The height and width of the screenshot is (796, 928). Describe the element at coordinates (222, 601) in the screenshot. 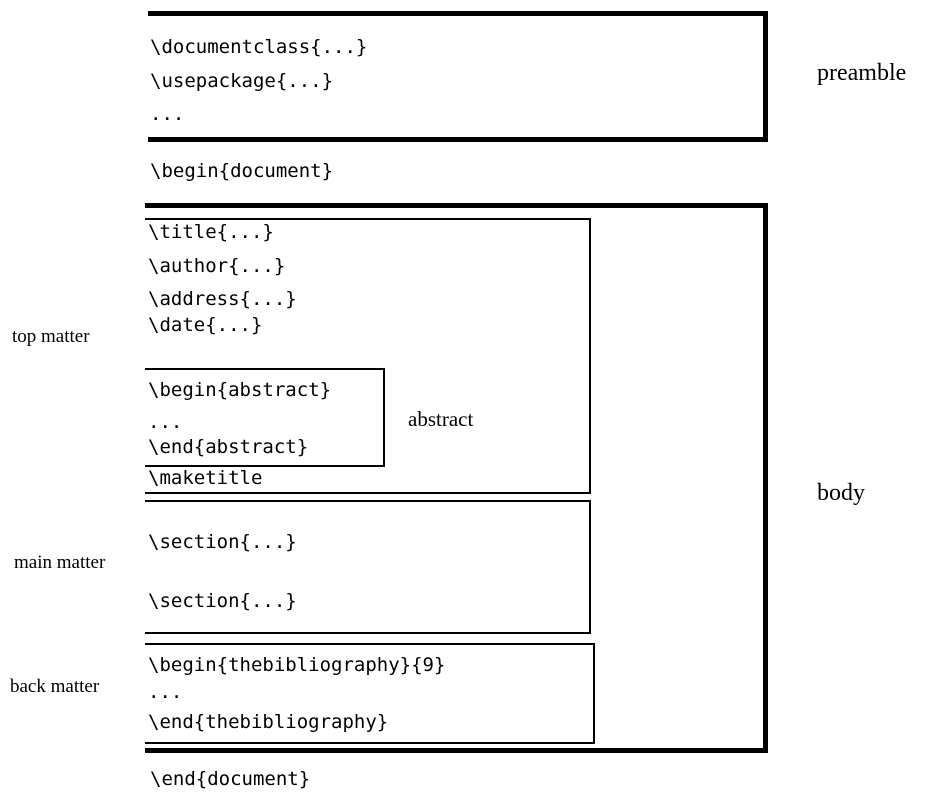

I see `main-matter-section-2: \section{...}` at that location.